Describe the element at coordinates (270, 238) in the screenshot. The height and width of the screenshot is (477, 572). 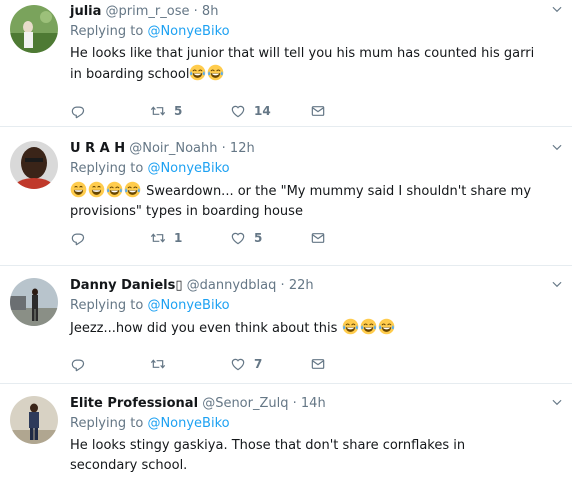
I see `like-button: 5` at that location.